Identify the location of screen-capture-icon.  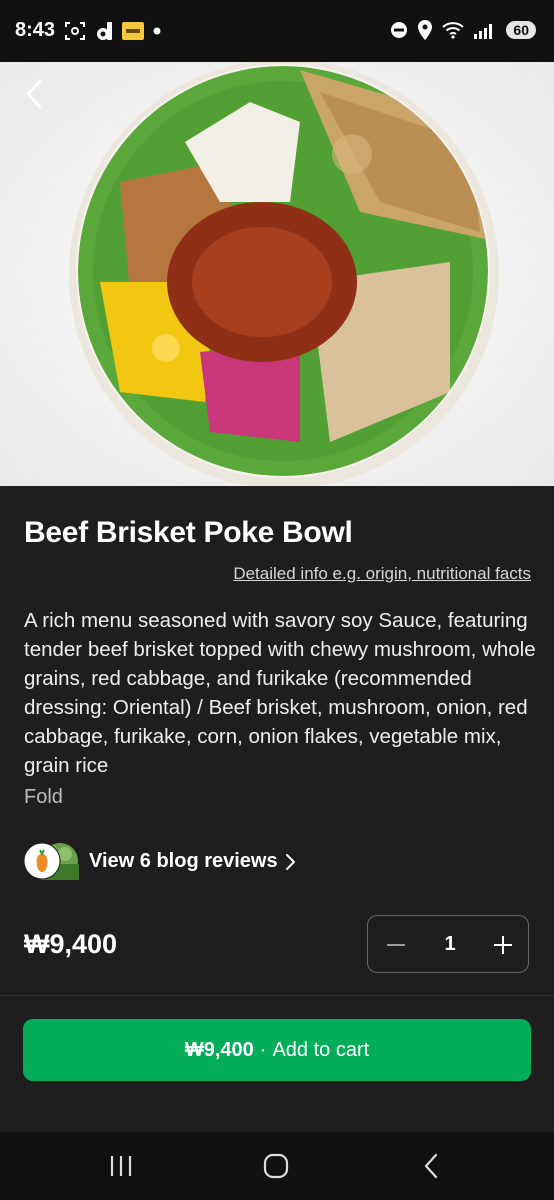
(75, 31).